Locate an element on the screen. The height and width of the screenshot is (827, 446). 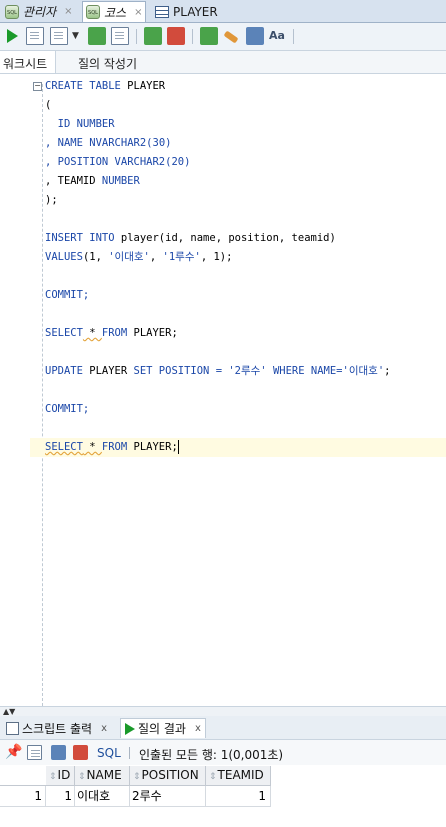
fold-guide-line is located at coordinates (42, 395).